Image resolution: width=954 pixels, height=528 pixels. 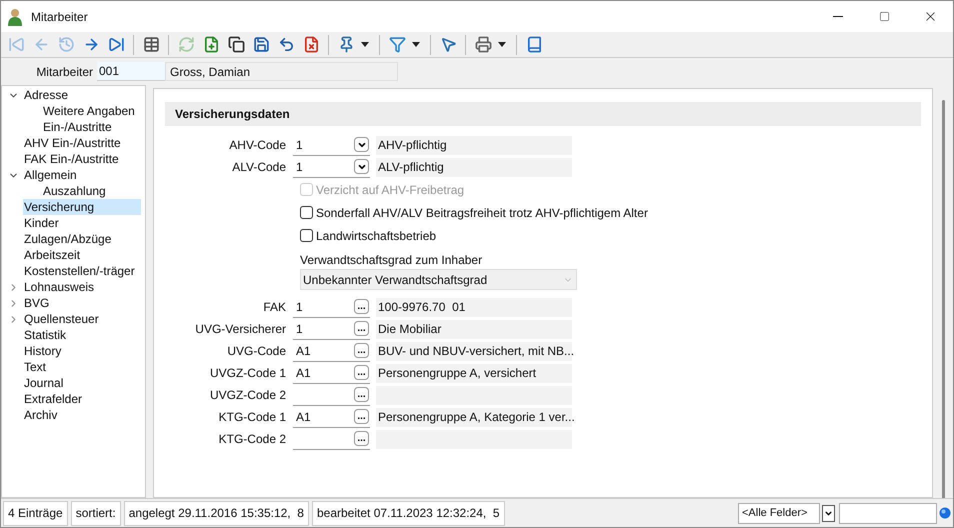 What do you see at coordinates (50, 175) in the screenshot?
I see `tree-item: Allgemein` at bounding box center [50, 175].